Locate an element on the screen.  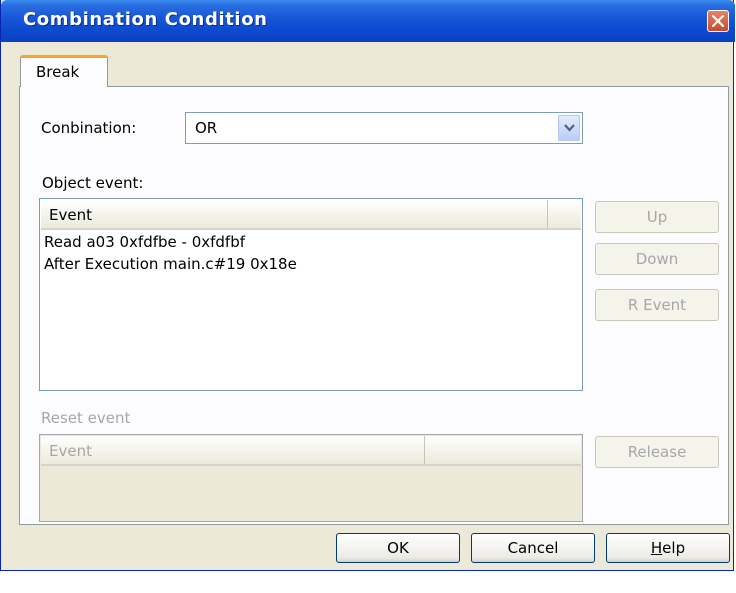
r-event-button: R Event is located at coordinates (657, 305).